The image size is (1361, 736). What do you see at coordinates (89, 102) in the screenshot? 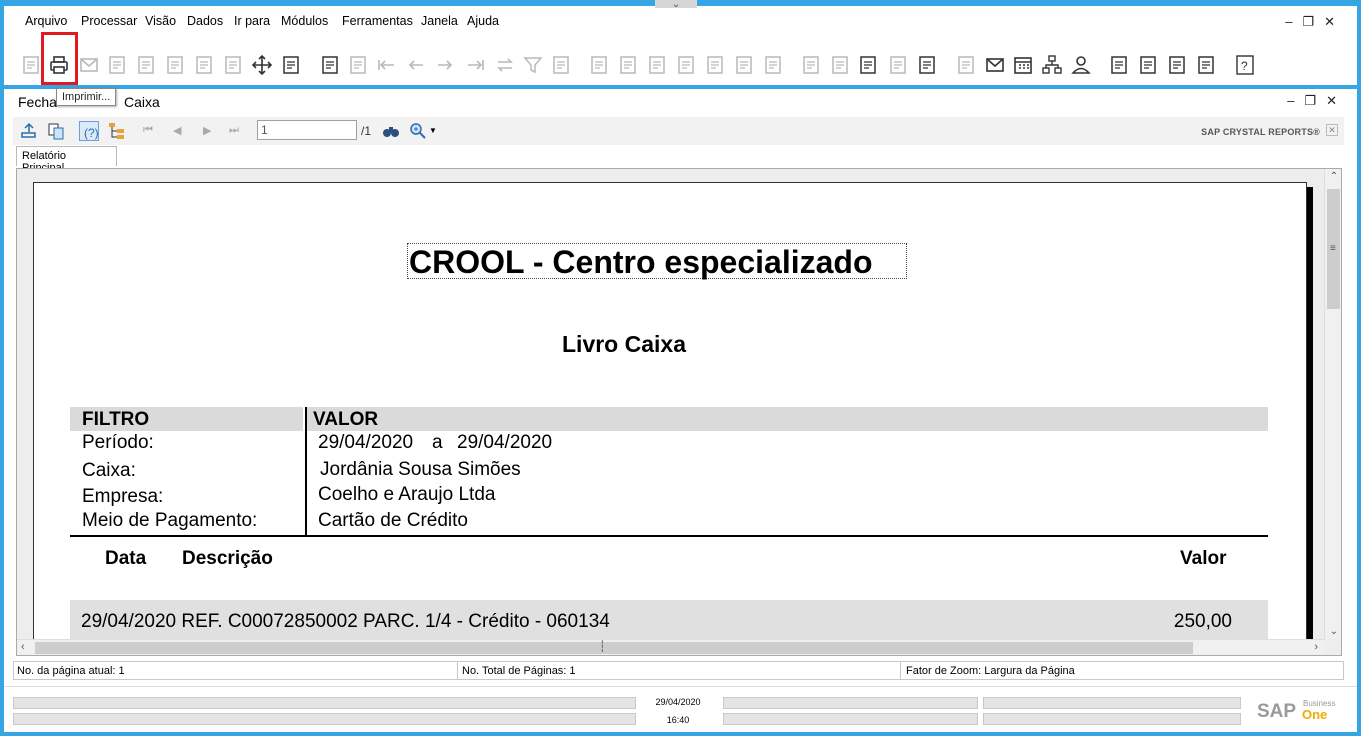
I see `report-window-title: Fecha Caixa` at bounding box center [89, 102].